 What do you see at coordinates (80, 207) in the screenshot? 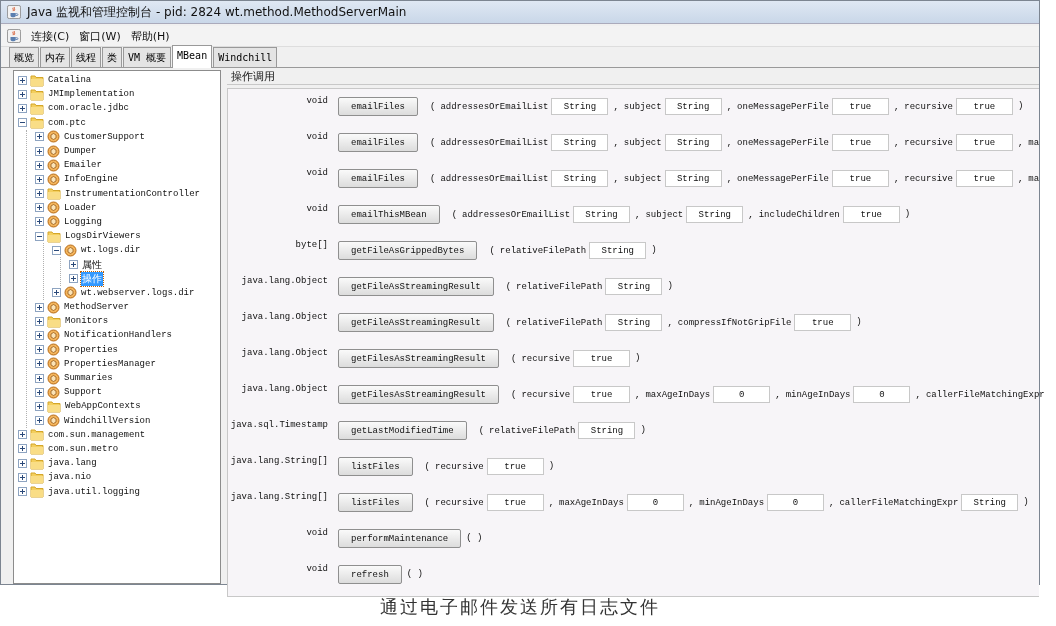
I see `tree-item: Loader` at bounding box center [80, 207].